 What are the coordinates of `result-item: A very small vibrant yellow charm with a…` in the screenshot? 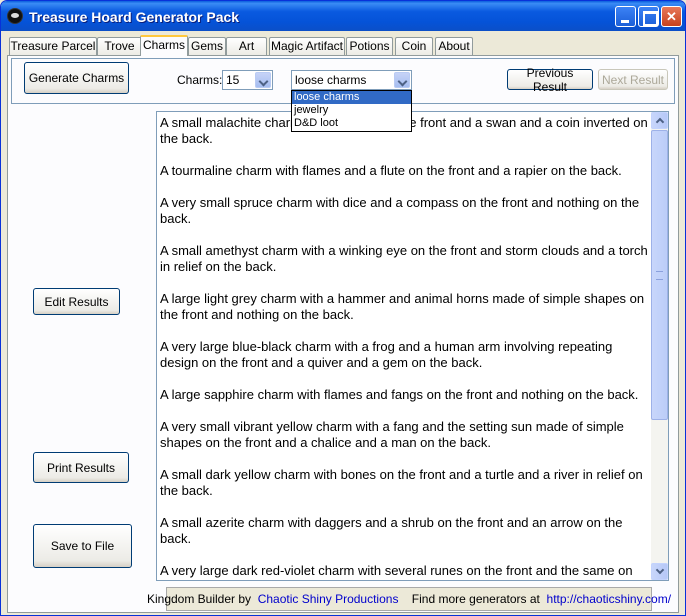 It's located at (392, 434).